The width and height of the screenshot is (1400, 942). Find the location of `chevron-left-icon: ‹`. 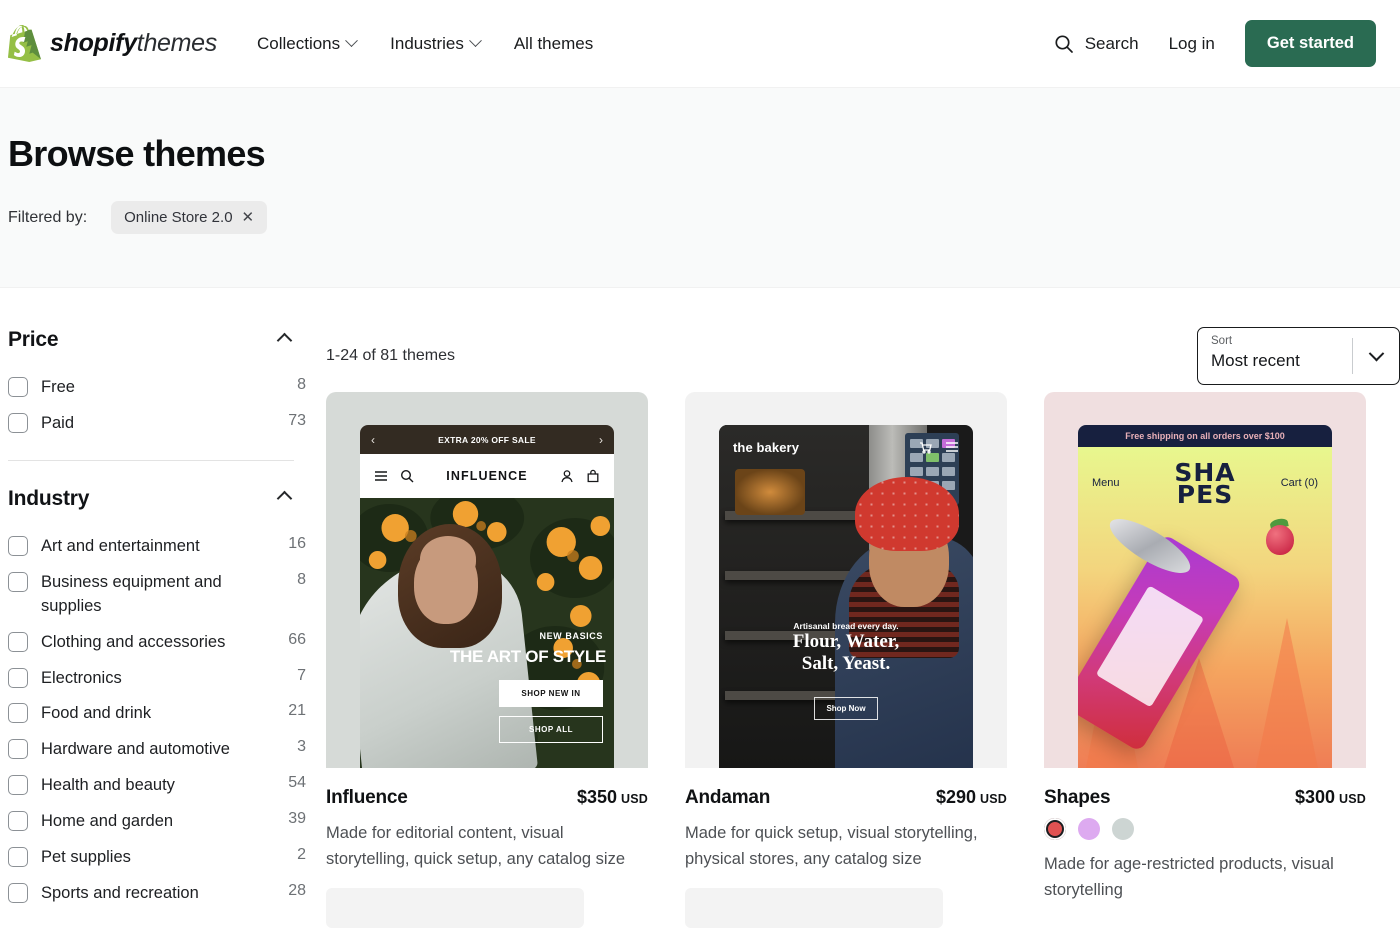

chevron-left-icon: ‹ is located at coordinates (373, 440).